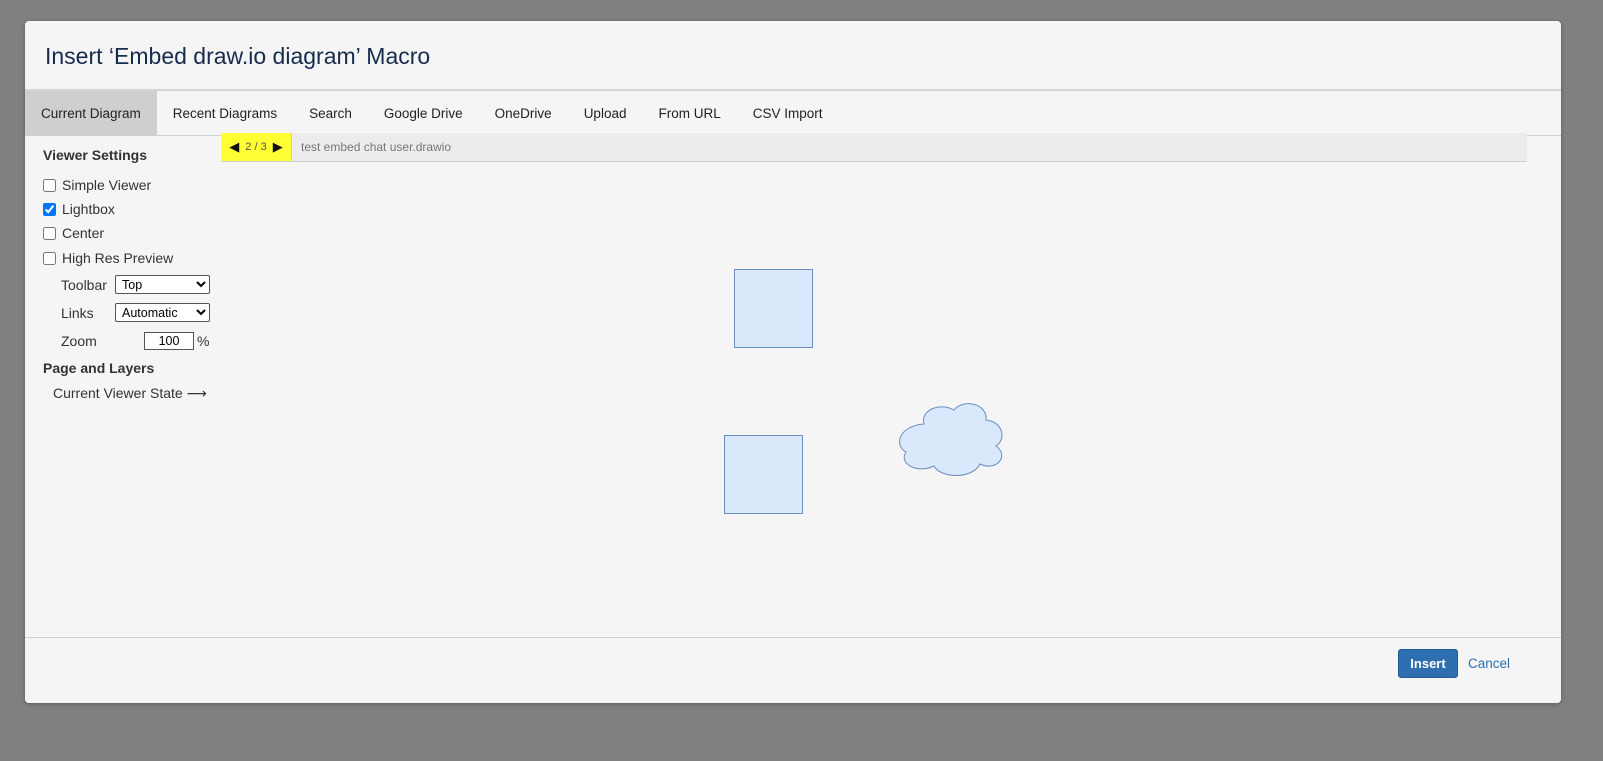 This screenshot has width=1603, height=761. I want to click on zoom-setting-row: Zoom %, so click(150, 341).